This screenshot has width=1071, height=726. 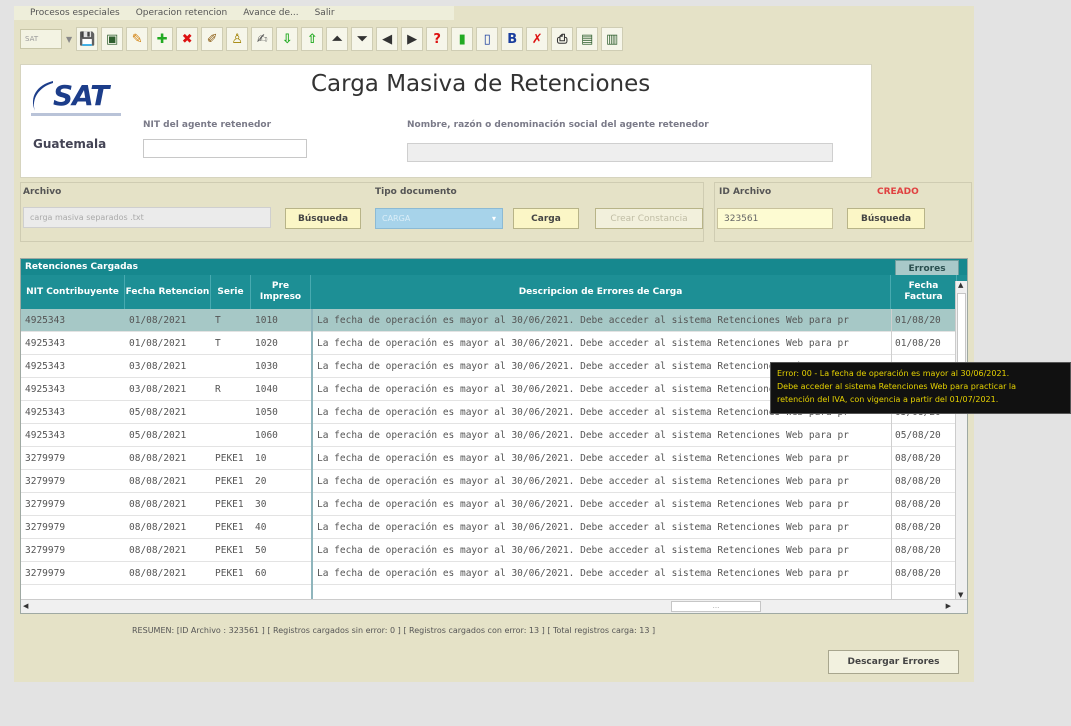 What do you see at coordinates (75, 13) in the screenshot?
I see `menu-procesos-especiales: Procesos especiales` at bounding box center [75, 13].